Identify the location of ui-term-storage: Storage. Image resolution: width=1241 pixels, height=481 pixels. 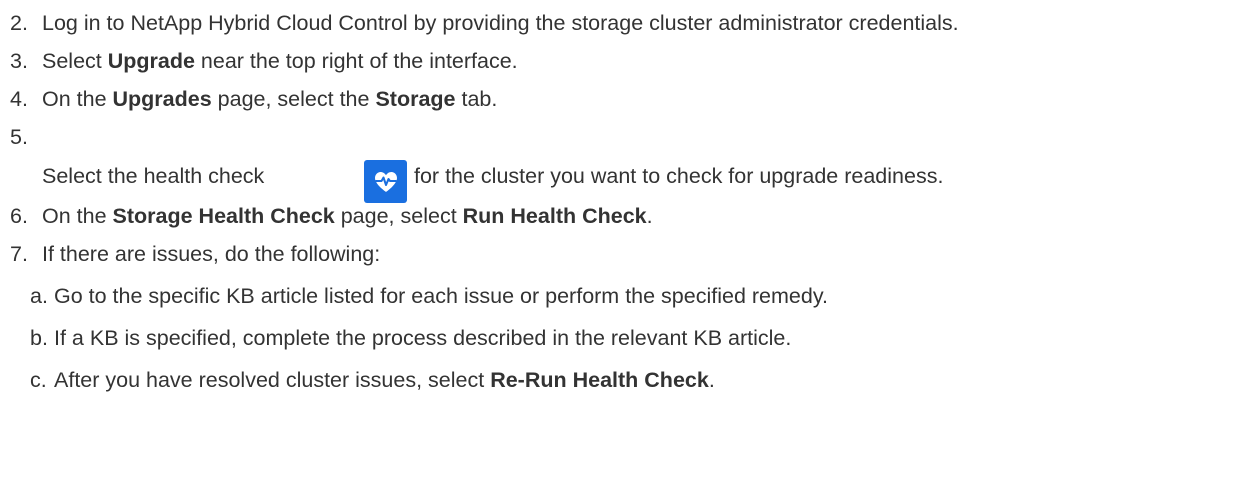
(415, 99).